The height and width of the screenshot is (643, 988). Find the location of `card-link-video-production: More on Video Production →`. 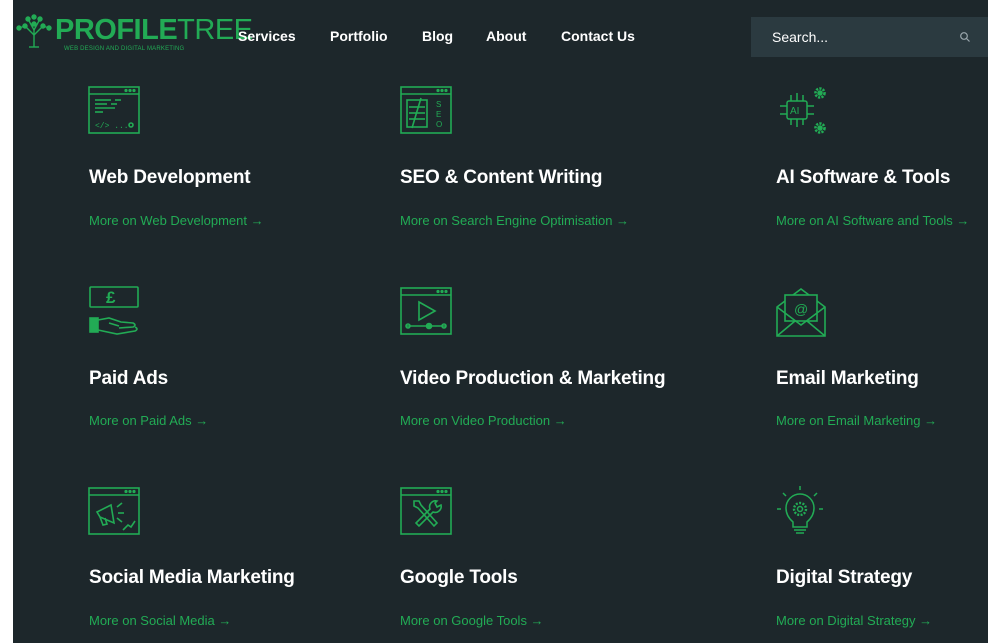

card-link-video-production: More on Video Production → is located at coordinates (483, 420).